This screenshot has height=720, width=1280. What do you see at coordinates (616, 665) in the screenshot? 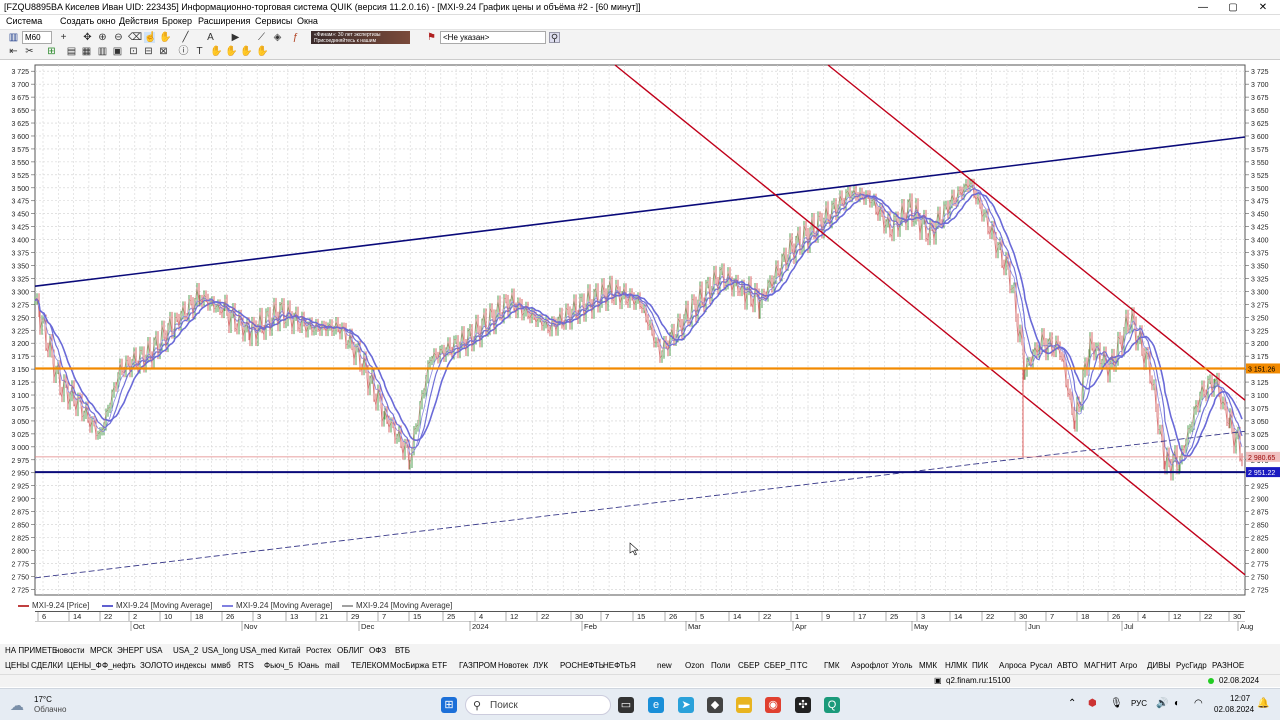
I see `tab-19: НЕФТЬ` at bounding box center [616, 665].